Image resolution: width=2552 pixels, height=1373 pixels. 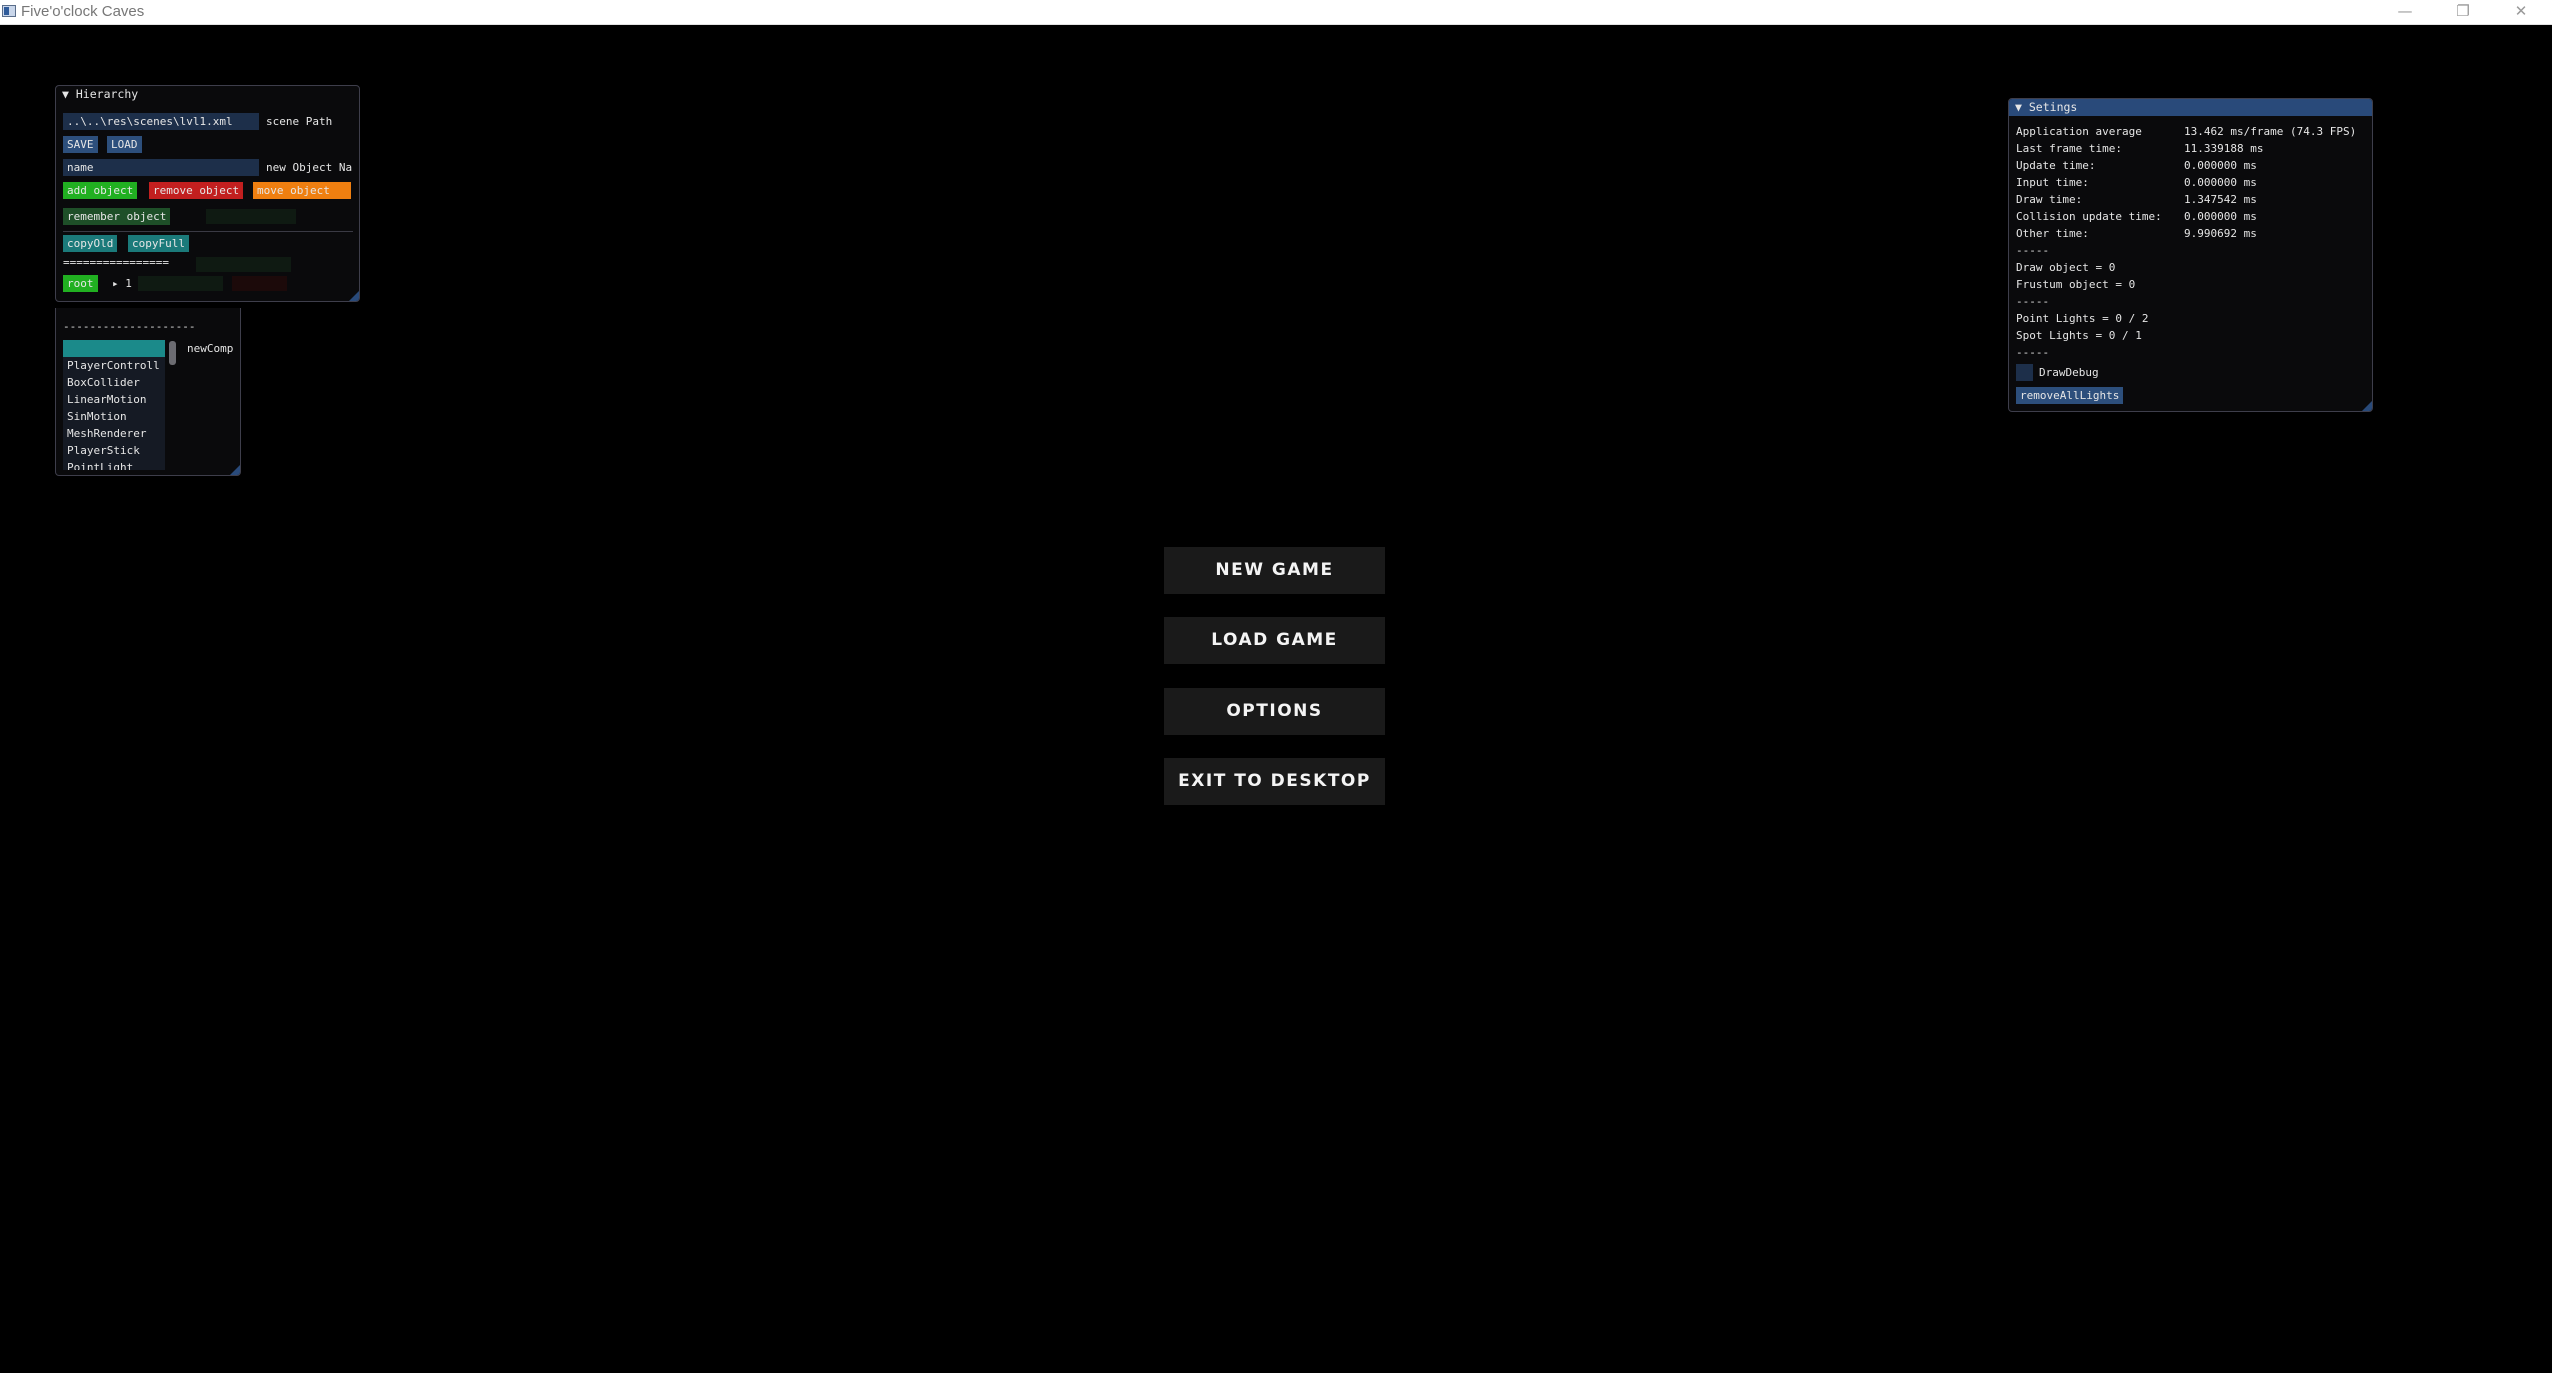 What do you see at coordinates (80, 144) in the screenshot?
I see `save-button: SAVE` at bounding box center [80, 144].